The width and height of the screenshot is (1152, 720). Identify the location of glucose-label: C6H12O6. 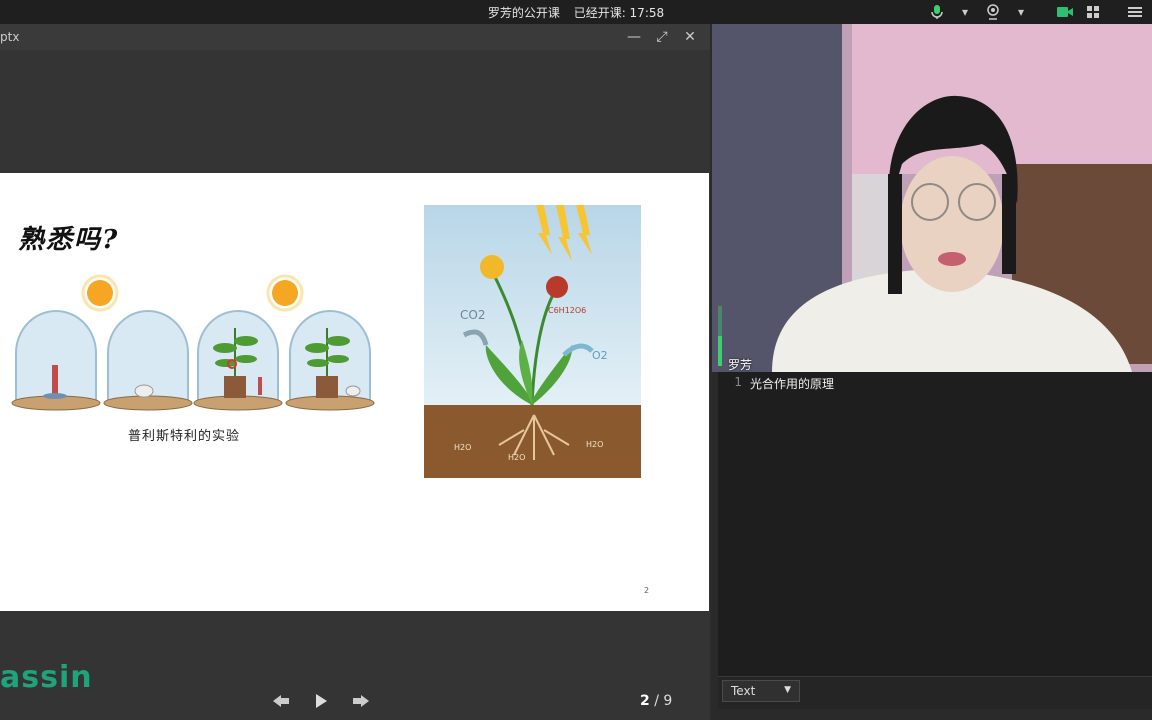
(567, 310).